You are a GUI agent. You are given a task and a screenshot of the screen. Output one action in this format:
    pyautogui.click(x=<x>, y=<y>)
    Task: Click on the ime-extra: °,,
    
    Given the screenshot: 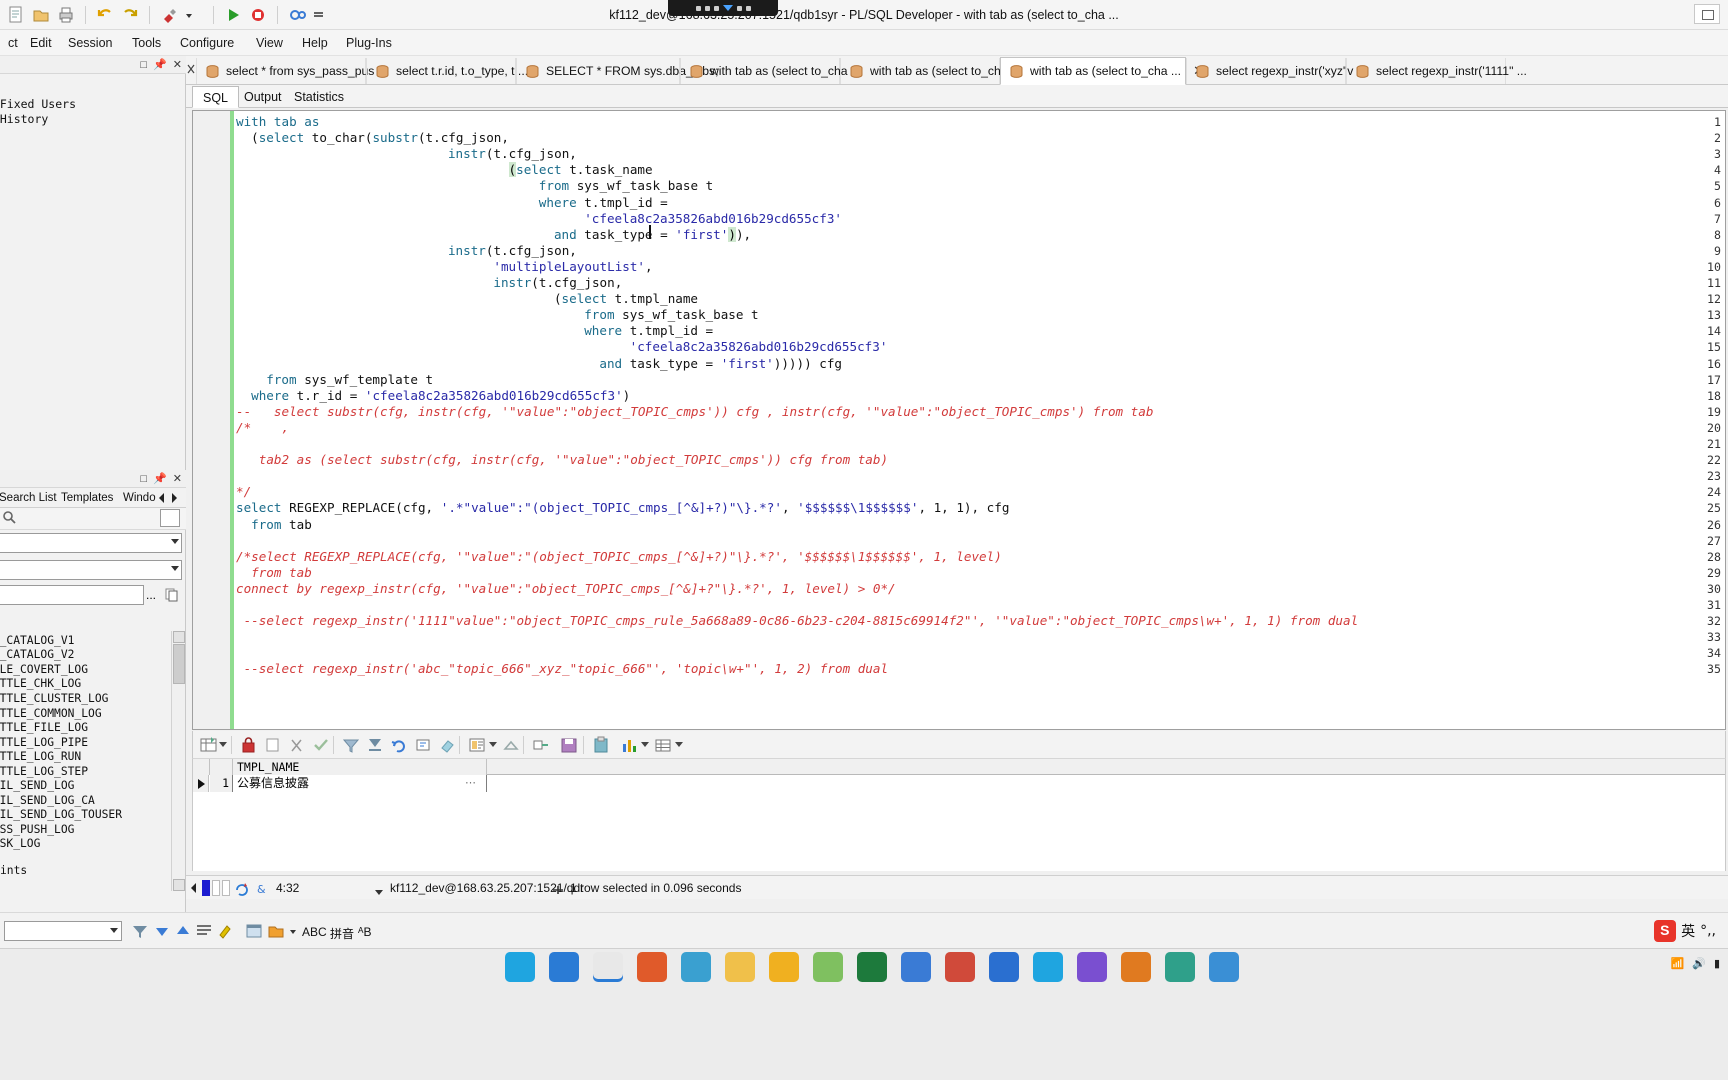 What is the action you would take?
    pyautogui.click(x=1708, y=931)
    